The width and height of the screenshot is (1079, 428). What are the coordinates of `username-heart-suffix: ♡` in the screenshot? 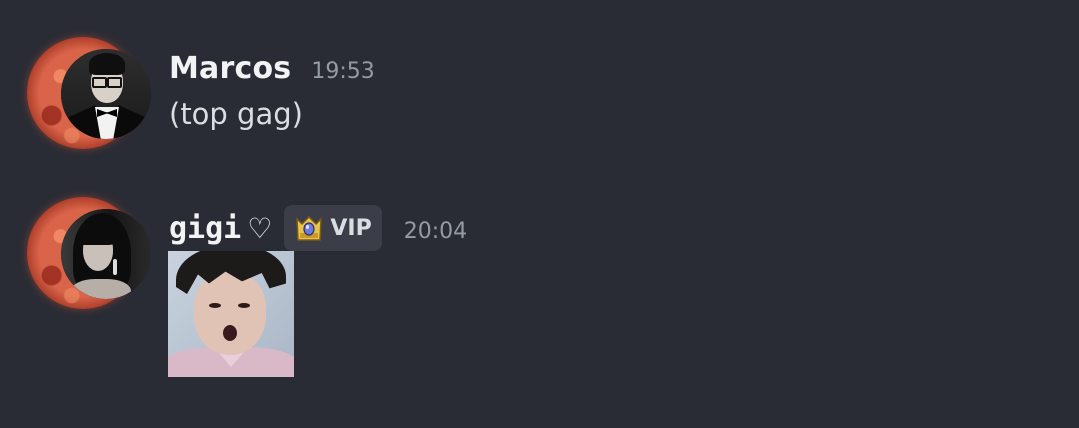 It's located at (260, 228).